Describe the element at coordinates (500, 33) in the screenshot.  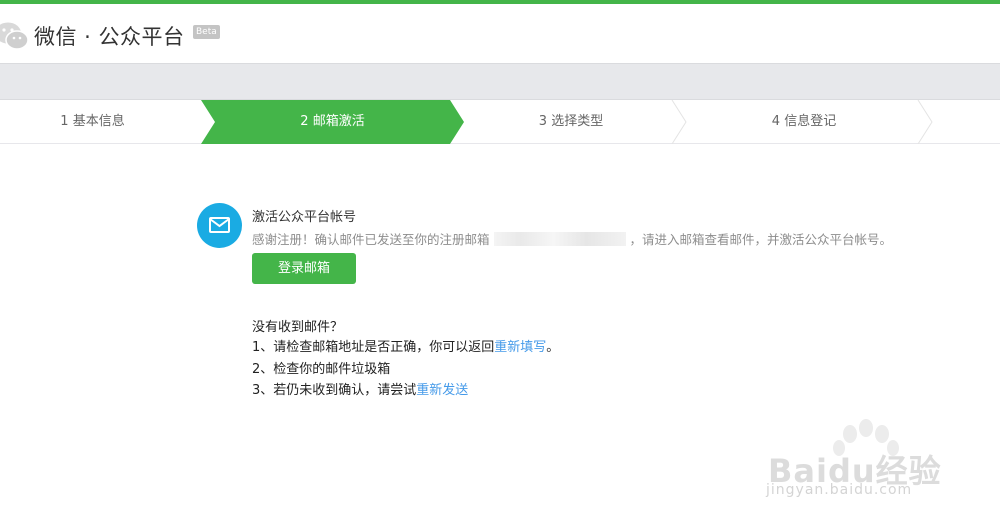
I see `header: 微信 · 公众平台 Beta` at that location.